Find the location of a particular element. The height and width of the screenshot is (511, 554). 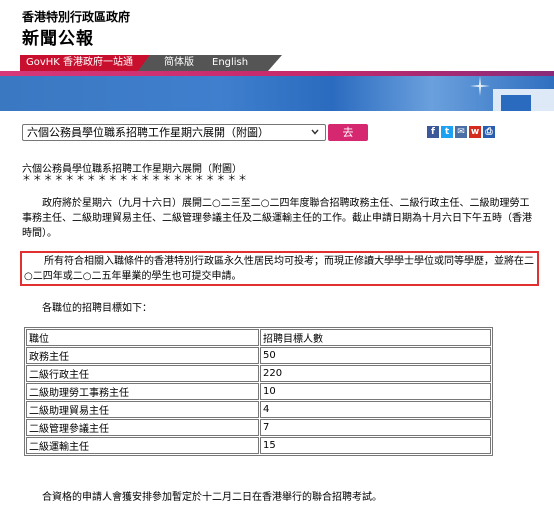

table-row: 二級助理貿易主任 4 is located at coordinates (258, 409).